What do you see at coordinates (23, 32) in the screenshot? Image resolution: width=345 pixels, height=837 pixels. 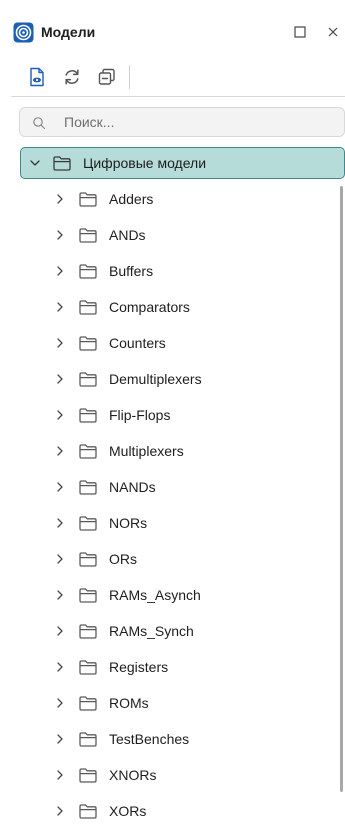 I see `models-logo-icon` at bounding box center [23, 32].